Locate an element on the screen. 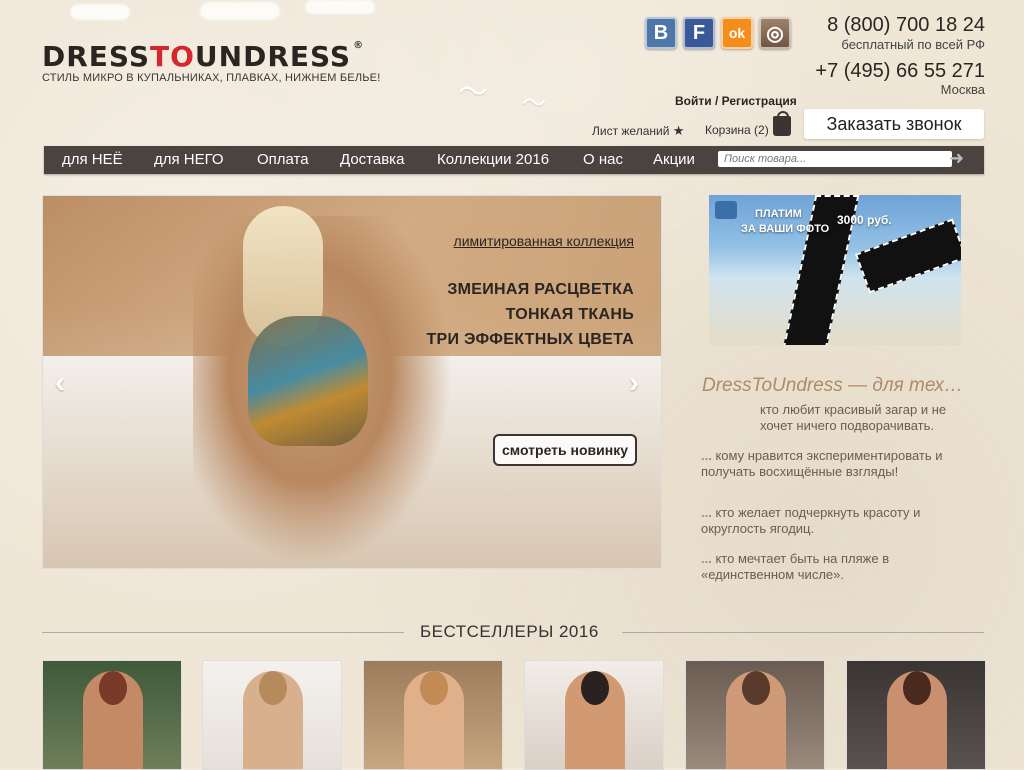 Image resolution: width=1024 pixels, height=770 pixels. bestsellers-title: БЕСТСЕЛЛЕРЫ 2016 is located at coordinates (509, 631).